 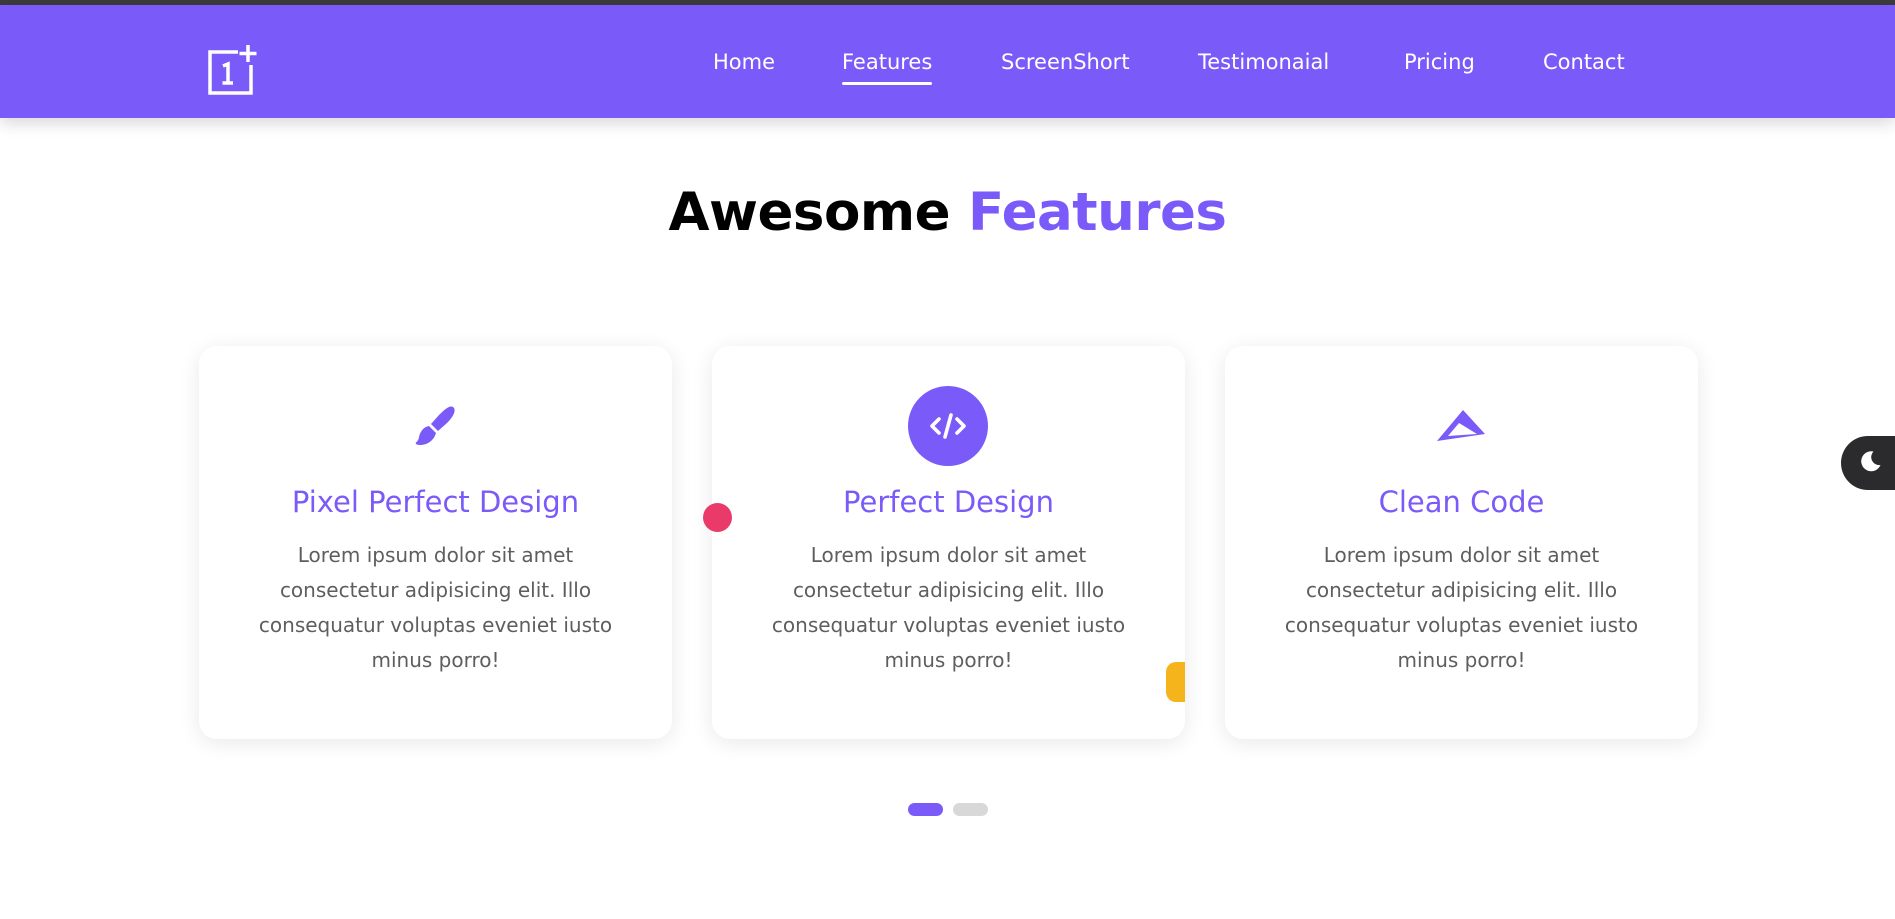 I want to click on section-title-accent: Features, so click(x=1097, y=212).